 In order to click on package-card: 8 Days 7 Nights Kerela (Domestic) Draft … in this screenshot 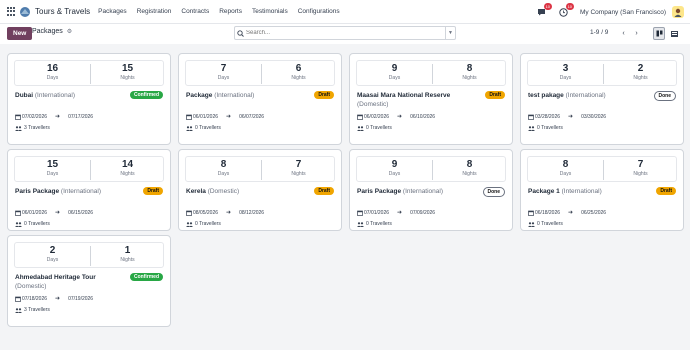, I will do `click(260, 190)`.